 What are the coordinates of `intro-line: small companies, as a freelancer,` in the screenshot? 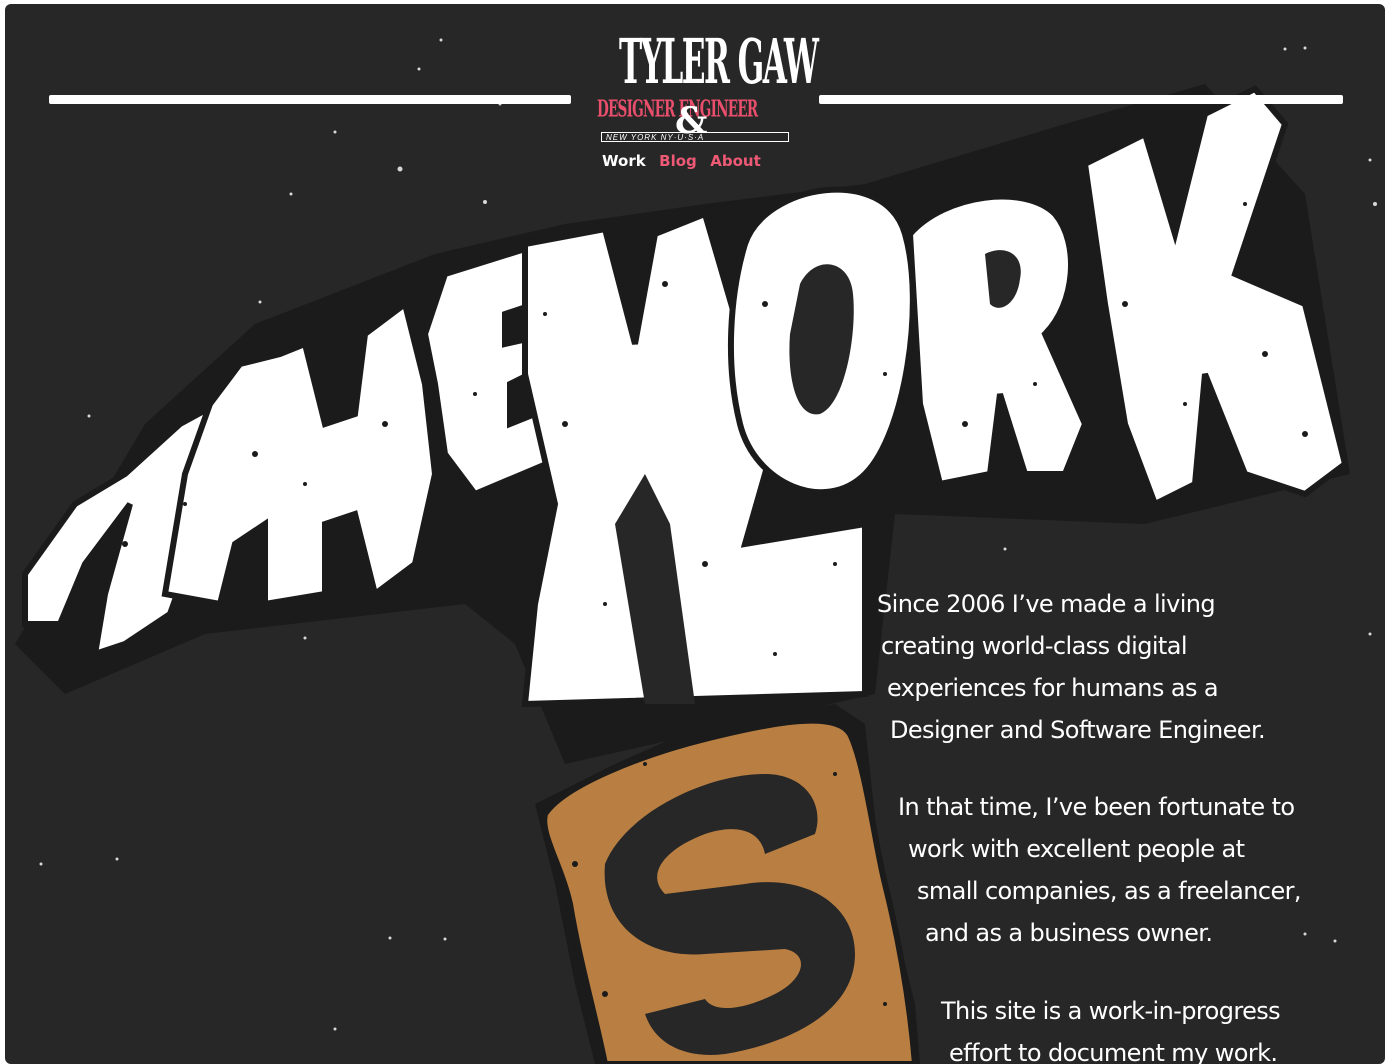 It's located at (1109, 891).